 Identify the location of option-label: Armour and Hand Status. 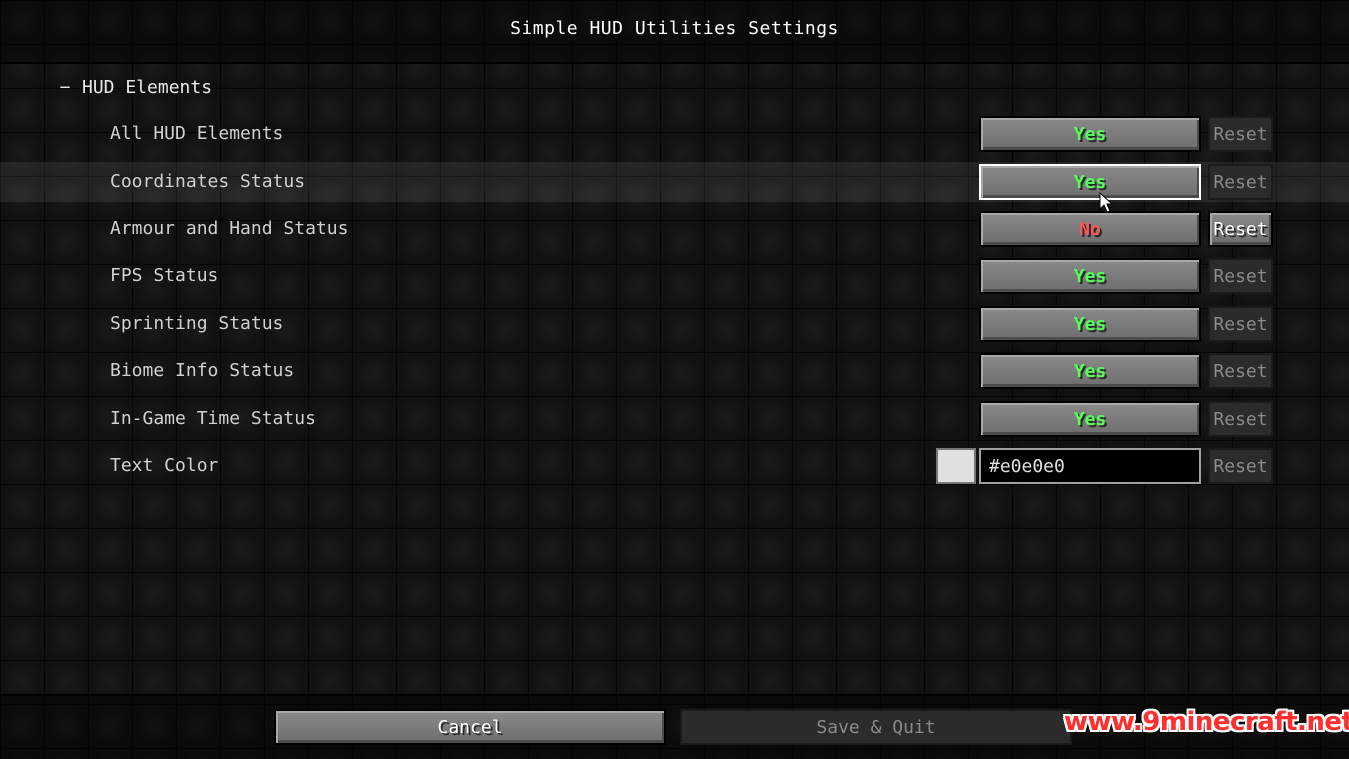
(229, 228).